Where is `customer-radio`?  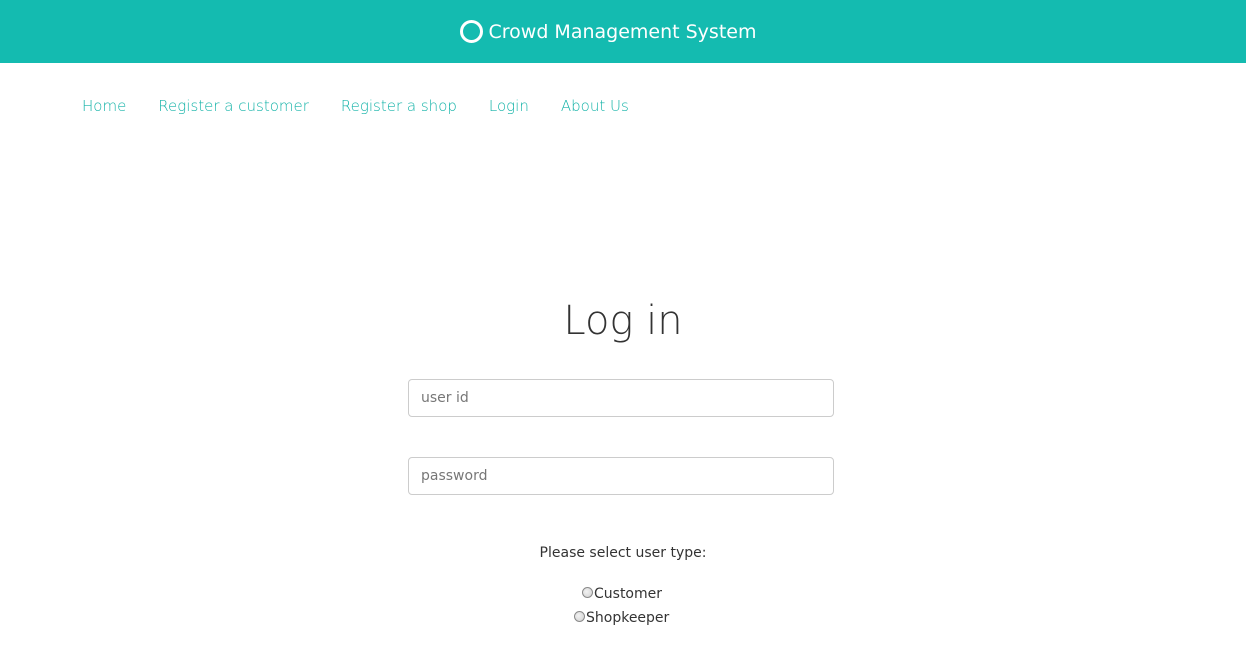 customer-radio is located at coordinates (587, 592).